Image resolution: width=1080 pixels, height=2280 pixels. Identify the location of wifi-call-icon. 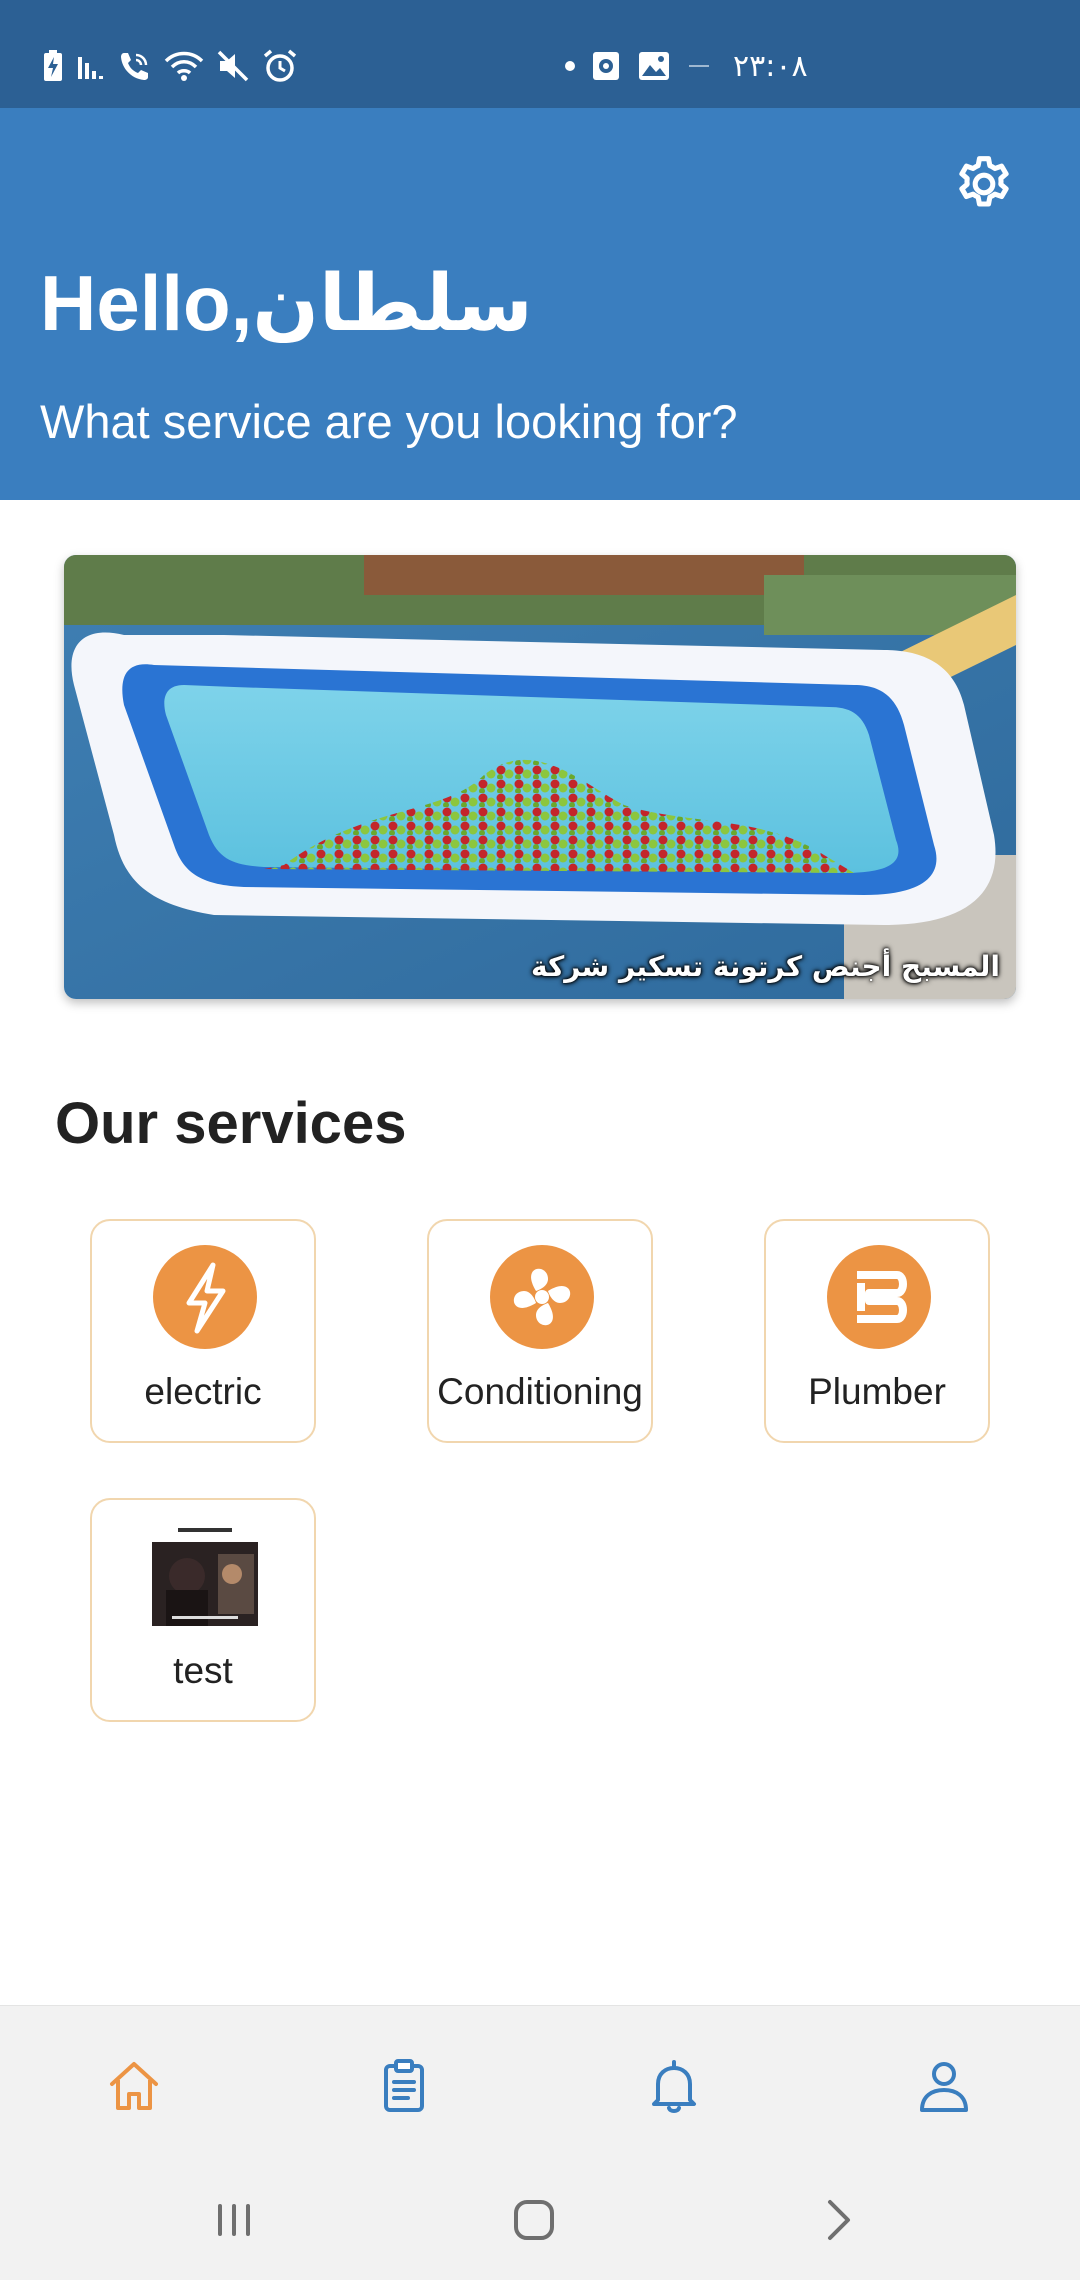
(134, 66).